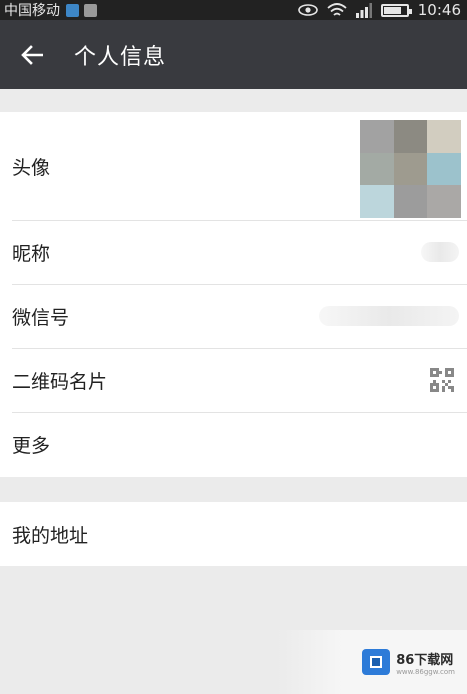 The image size is (467, 694). What do you see at coordinates (31, 445) in the screenshot?
I see `more-label: 更多` at bounding box center [31, 445].